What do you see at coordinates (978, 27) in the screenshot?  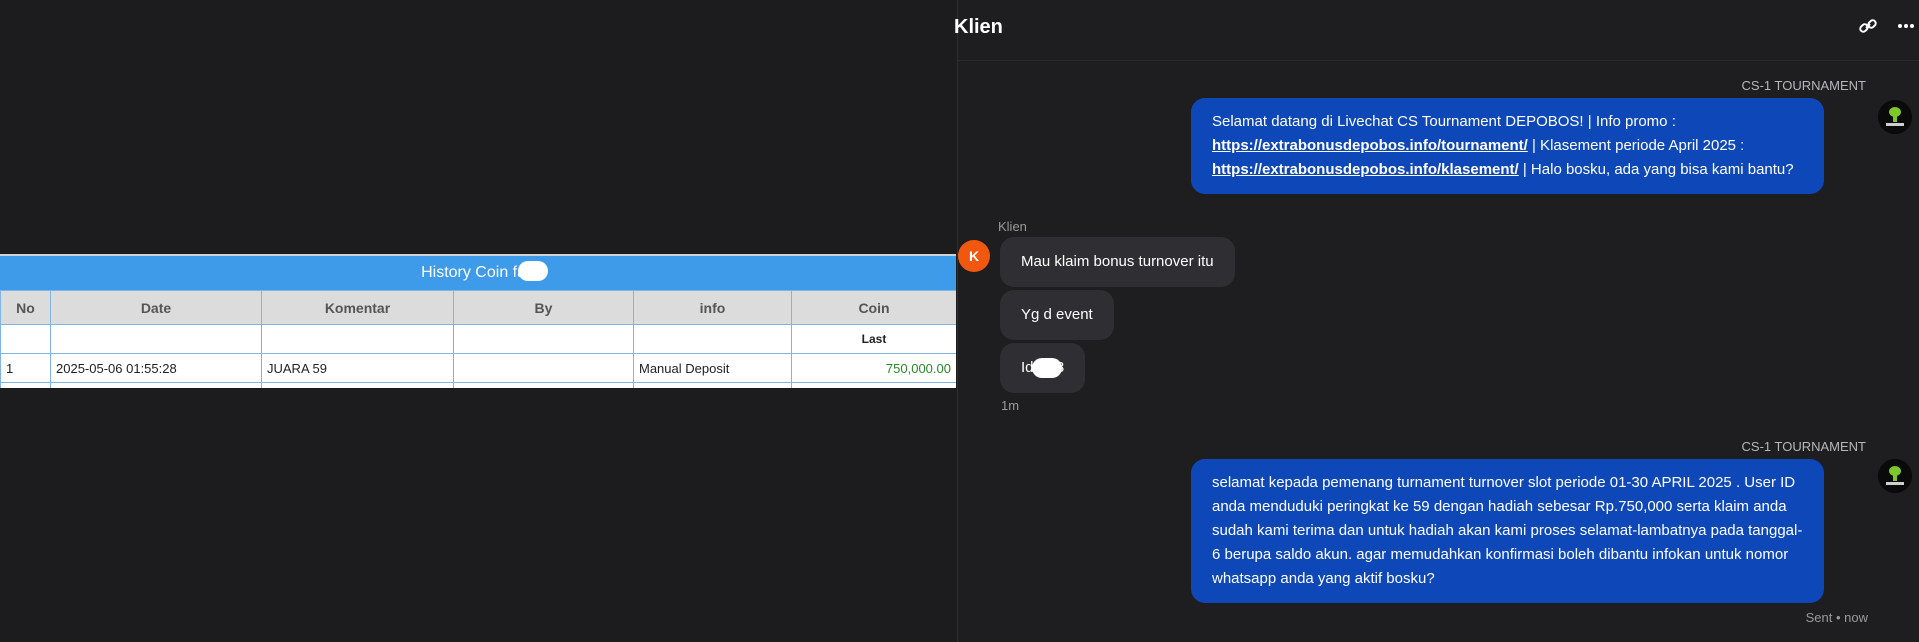 I see `chat-title: Klien` at bounding box center [978, 27].